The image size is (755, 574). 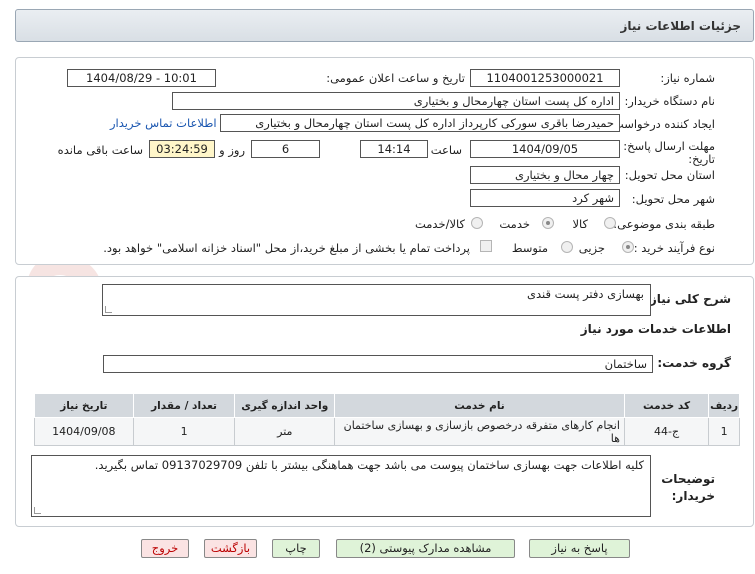 I want to click on category-goods-service-label: کالا/خدمت, so click(x=439, y=224).